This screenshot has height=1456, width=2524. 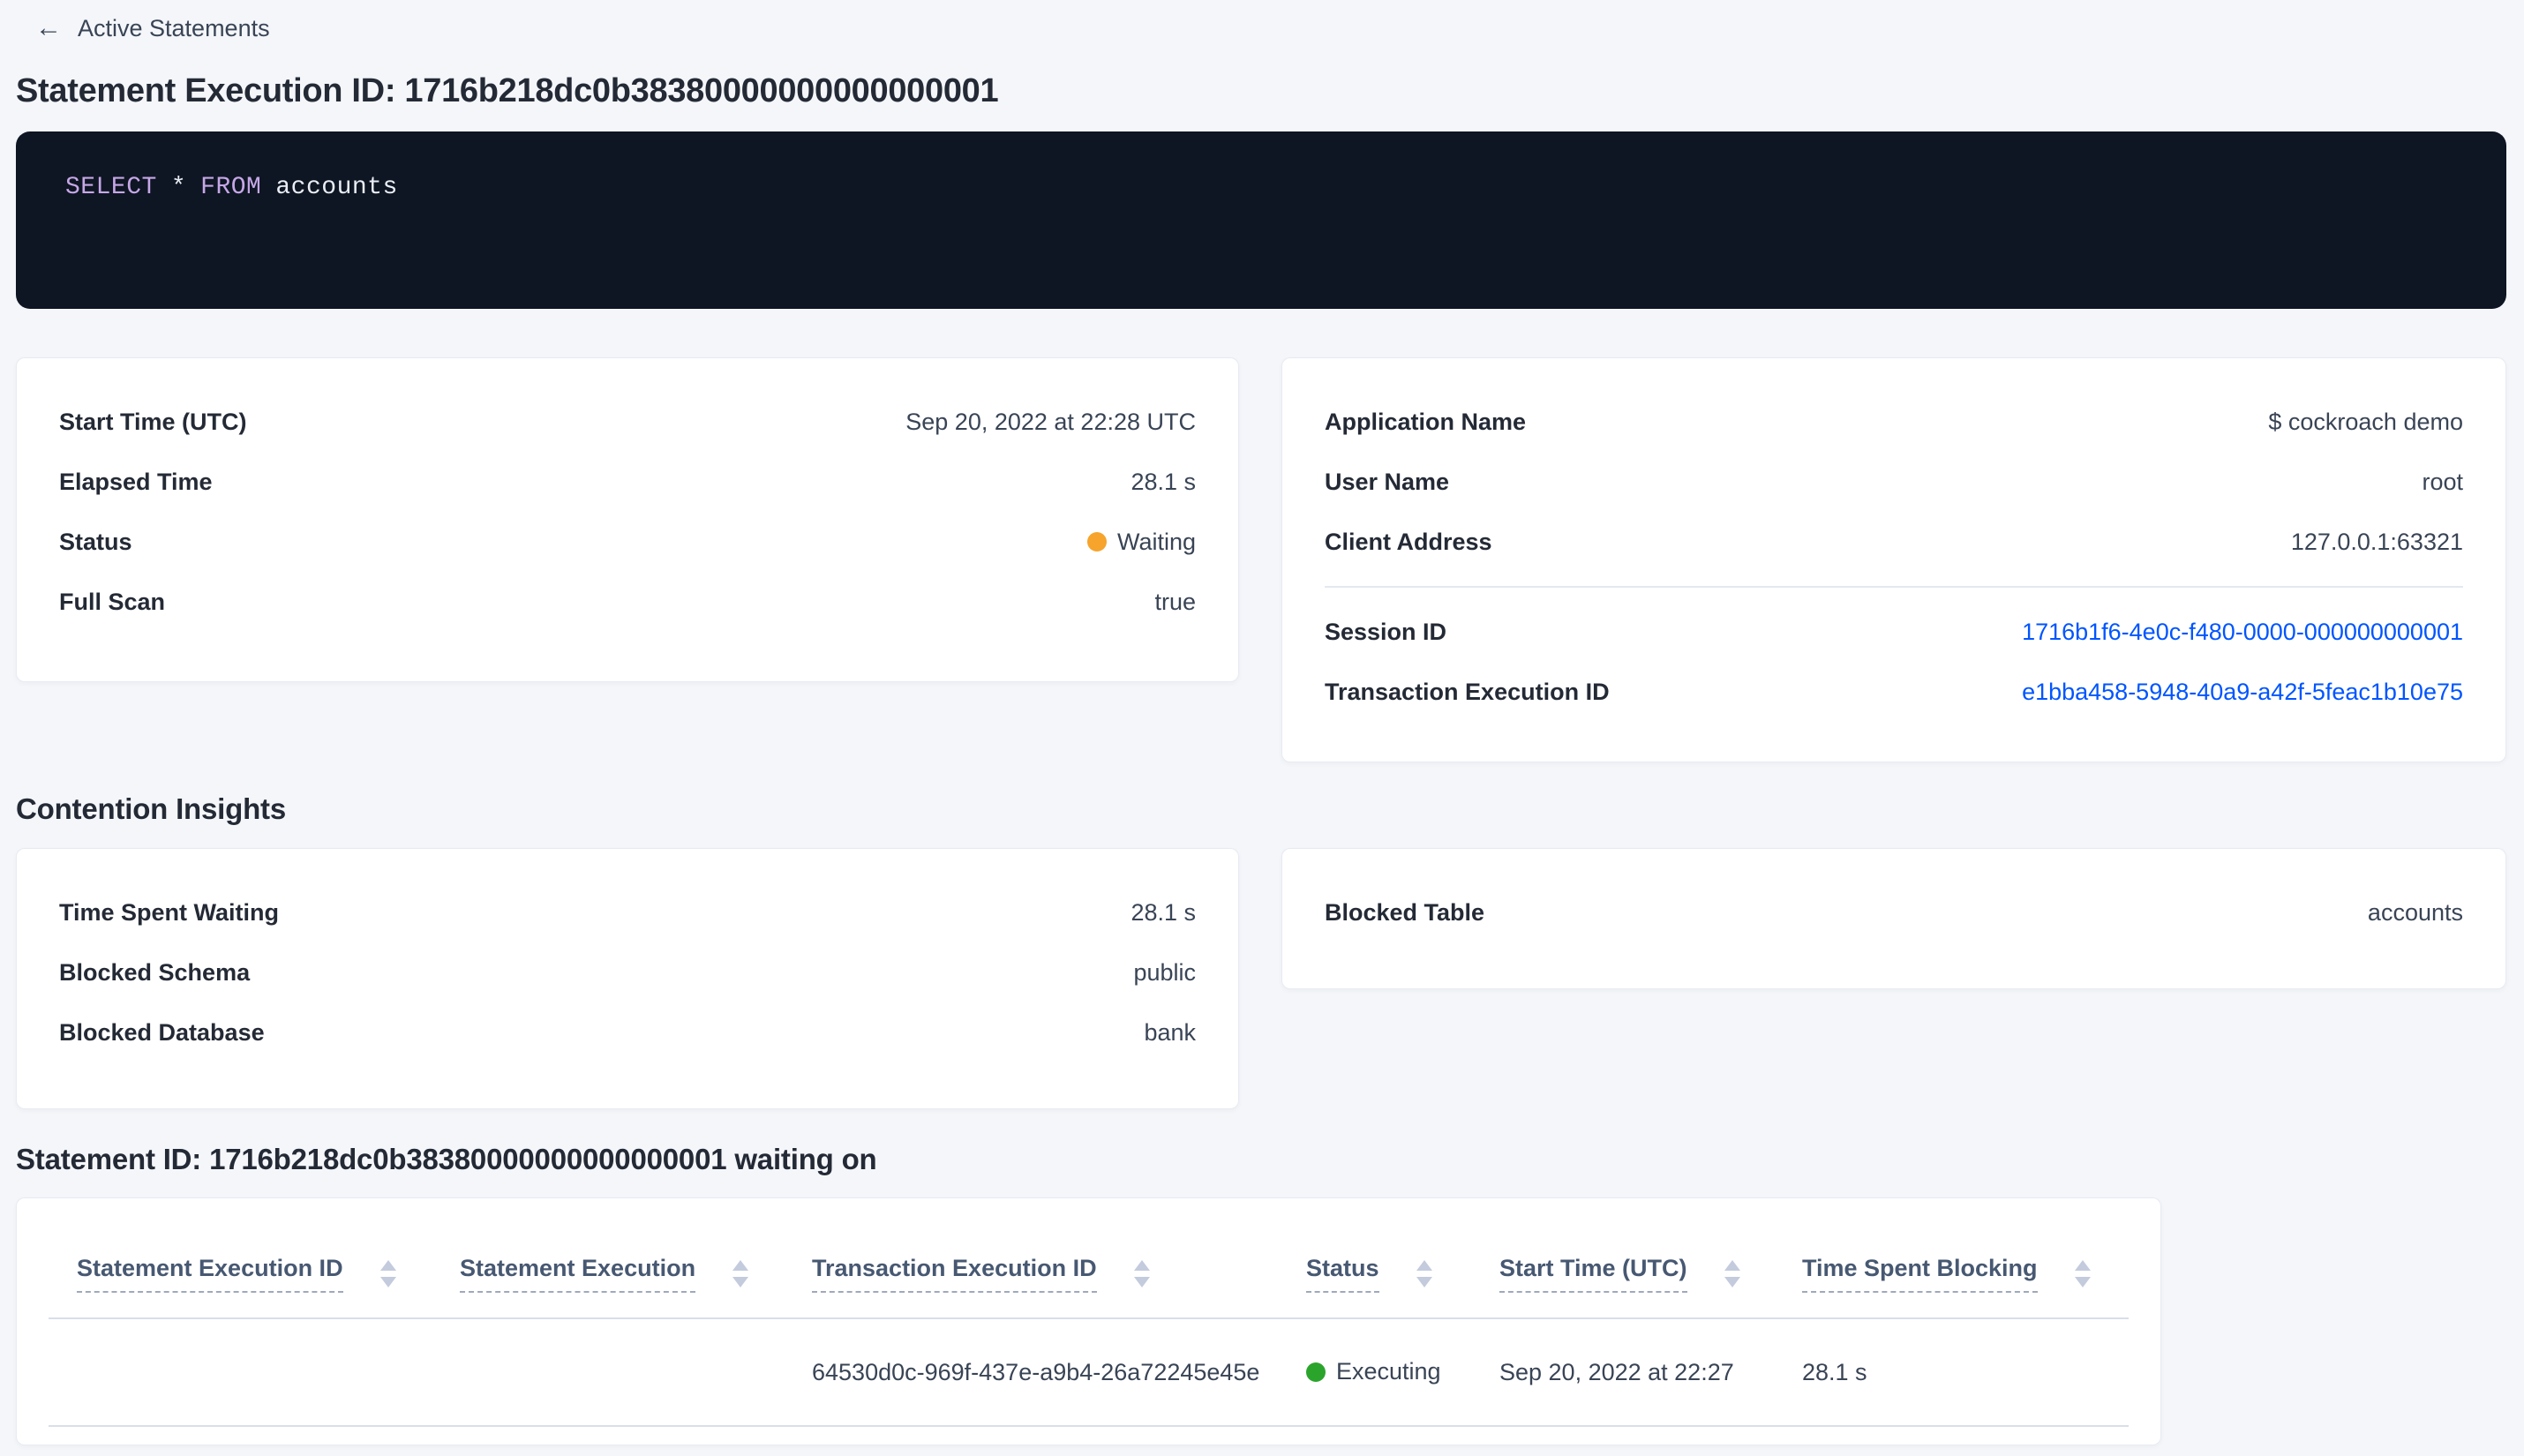 What do you see at coordinates (174, 27) in the screenshot?
I see `back-link-label: Active Statements` at bounding box center [174, 27].